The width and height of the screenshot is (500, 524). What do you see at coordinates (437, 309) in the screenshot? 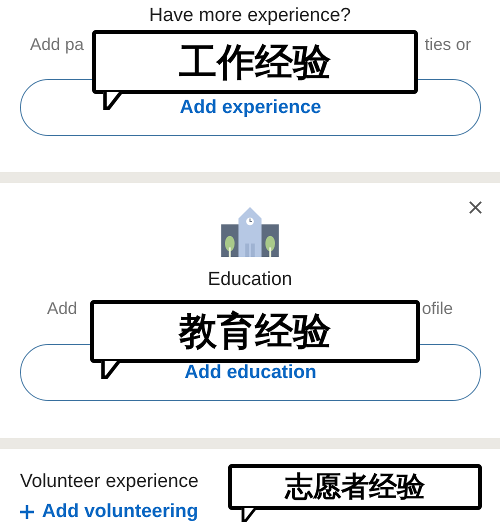
I see `description-text: ofile` at bounding box center [437, 309].